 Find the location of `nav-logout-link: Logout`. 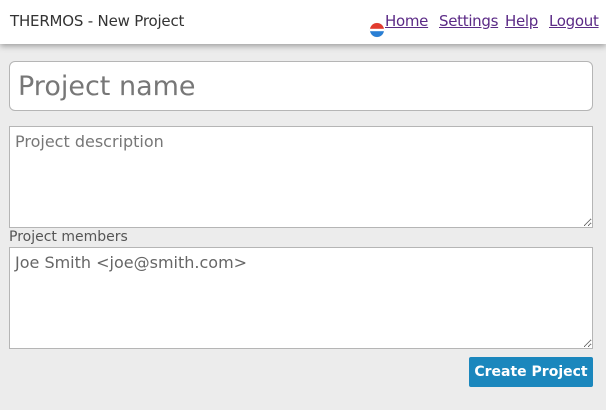

nav-logout-link: Logout is located at coordinates (574, 21).